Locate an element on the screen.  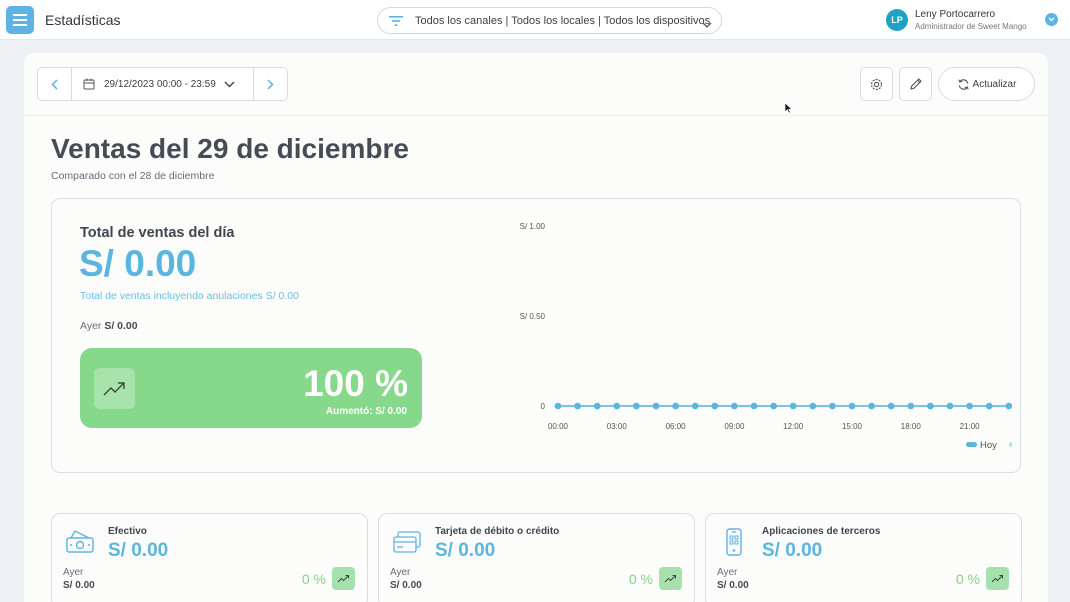
y-tick-label: S/ 0.50 is located at coordinates (533, 316).